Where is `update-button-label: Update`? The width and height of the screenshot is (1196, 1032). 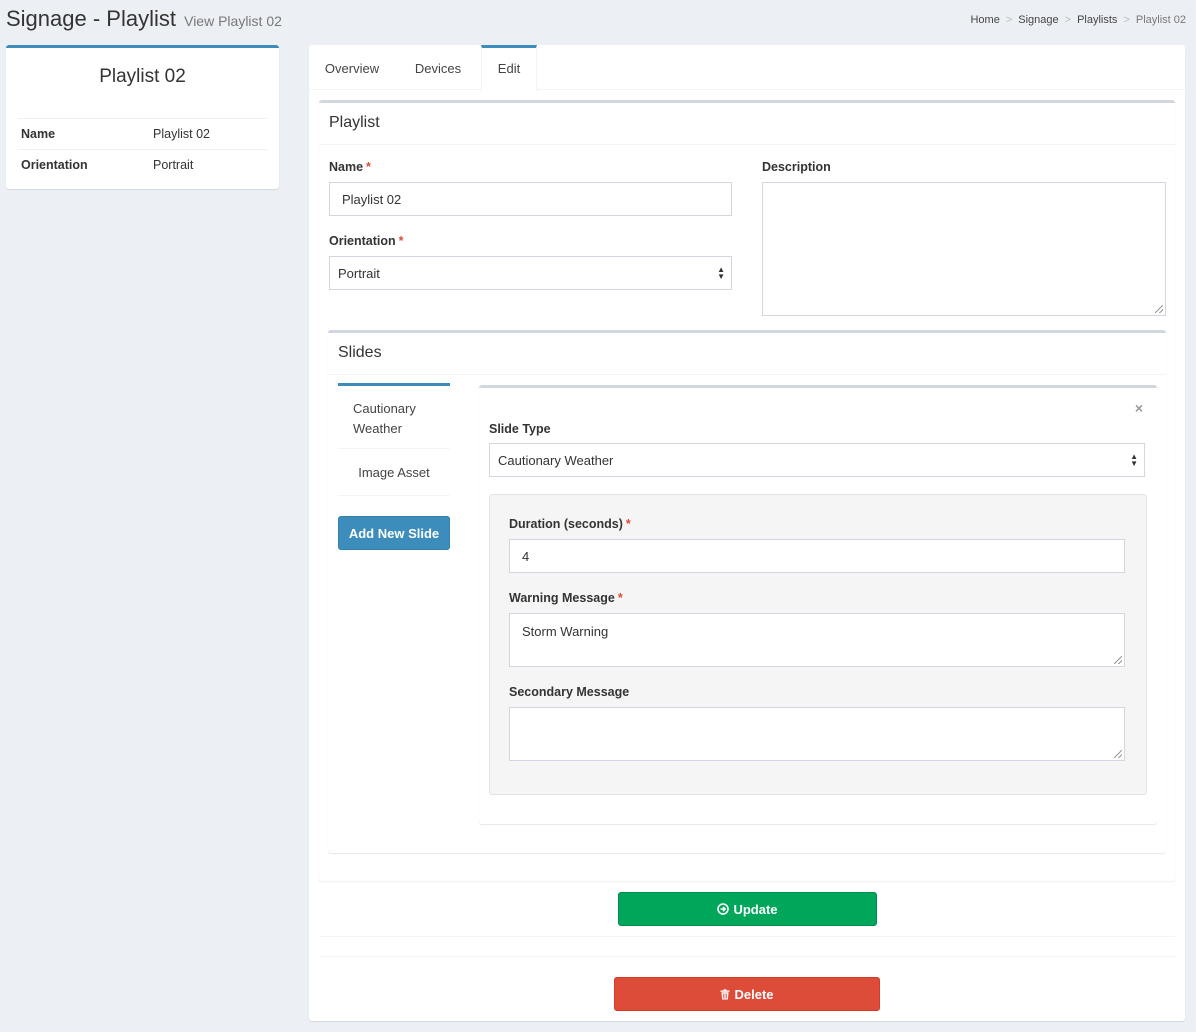
update-button-label: Update is located at coordinates (755, 909).